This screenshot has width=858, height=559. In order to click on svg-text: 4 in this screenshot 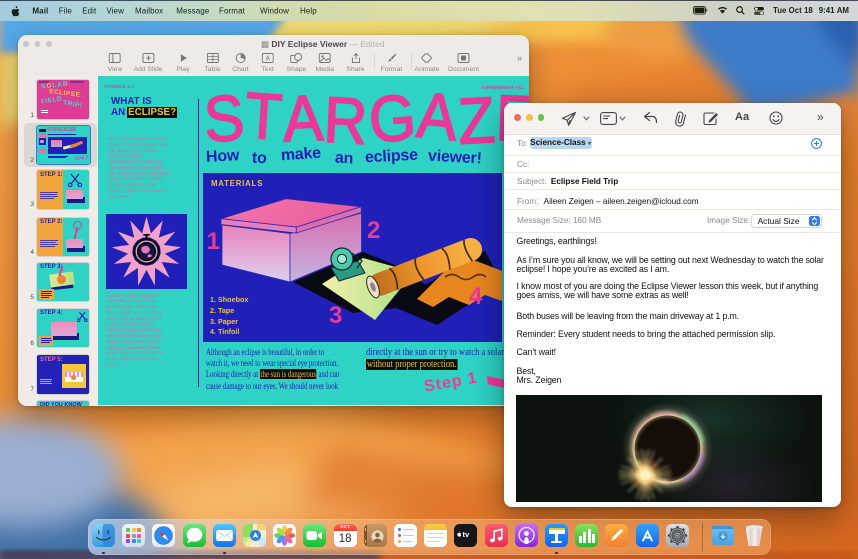, I will do `click(476, 296)`.